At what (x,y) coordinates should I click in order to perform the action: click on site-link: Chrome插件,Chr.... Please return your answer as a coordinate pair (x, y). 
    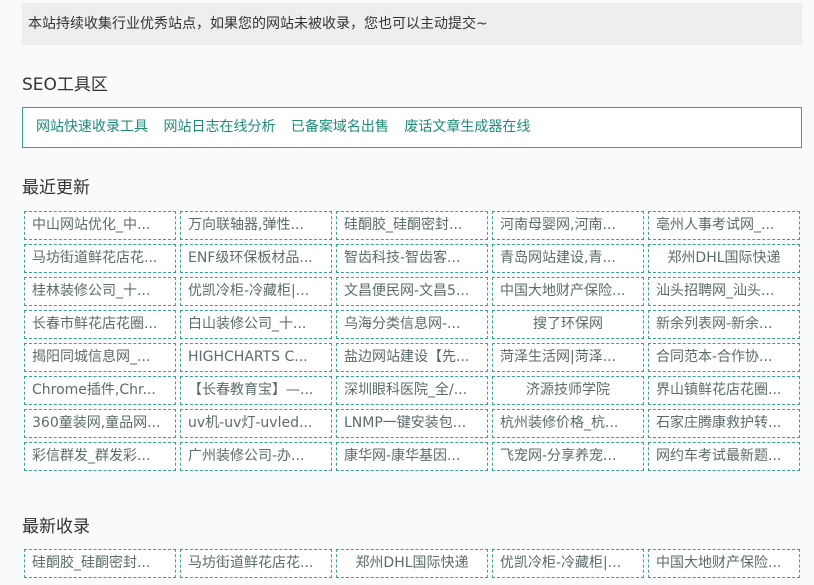
    Looking at the image, I should click on (100, 390).